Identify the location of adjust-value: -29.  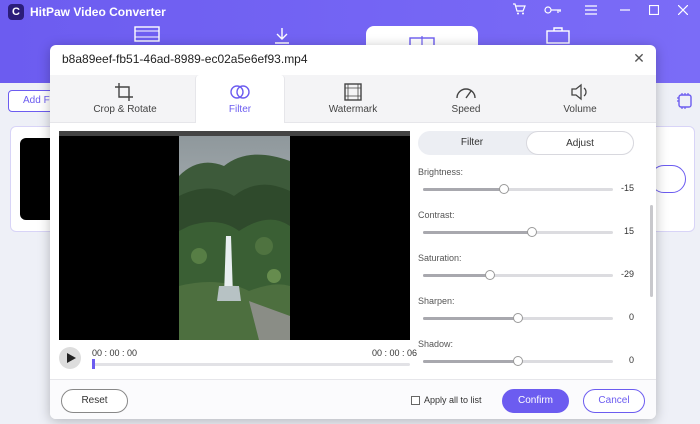
(627, 274).